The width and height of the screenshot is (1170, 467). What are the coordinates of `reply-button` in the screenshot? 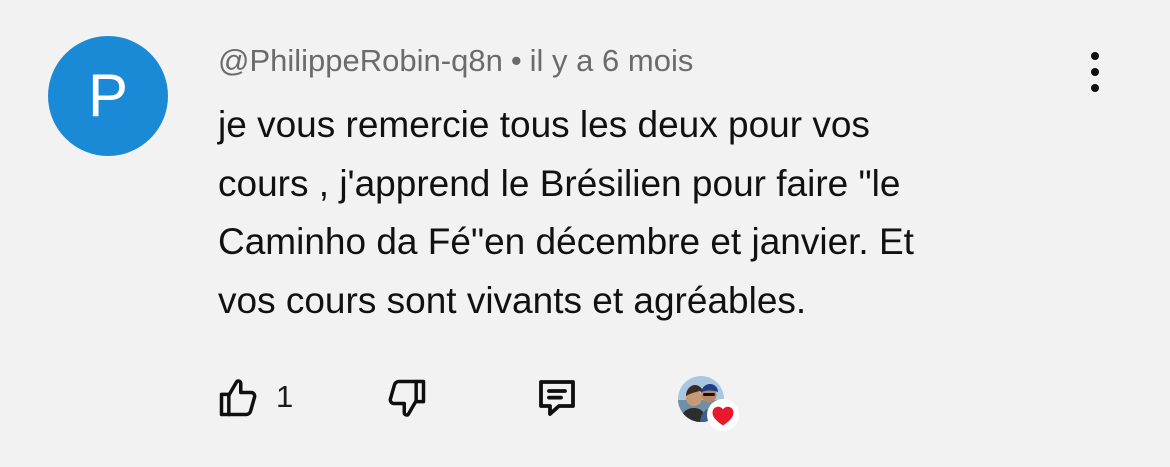 It's located at (557, 398).